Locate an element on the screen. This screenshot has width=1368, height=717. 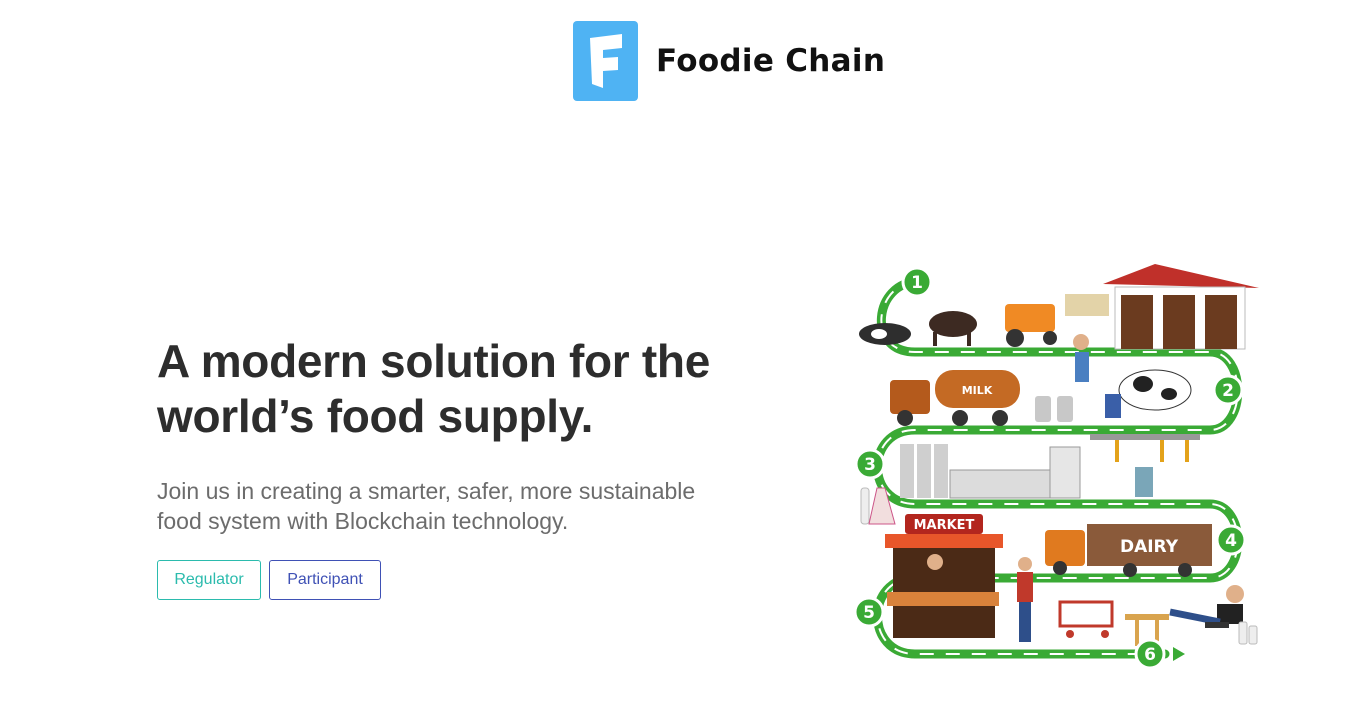
vendor-icon is located at coordinates (935, 562).